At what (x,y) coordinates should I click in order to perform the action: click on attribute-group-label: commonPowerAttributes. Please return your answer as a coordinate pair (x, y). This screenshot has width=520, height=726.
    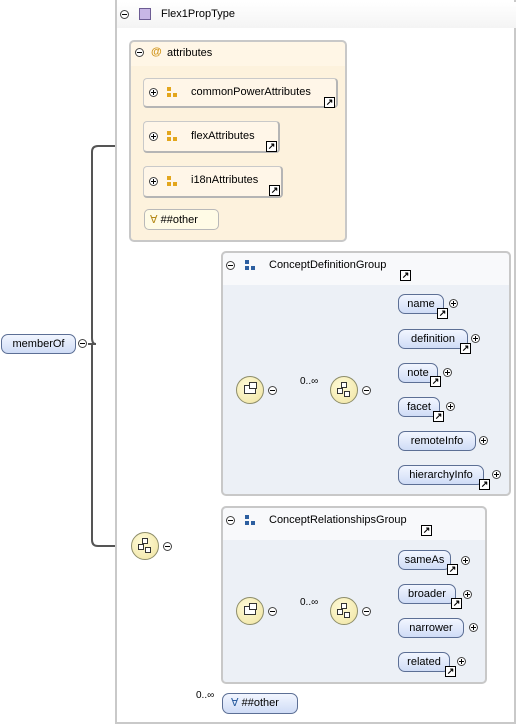
    Looking at the image, I should click on (251, 92).